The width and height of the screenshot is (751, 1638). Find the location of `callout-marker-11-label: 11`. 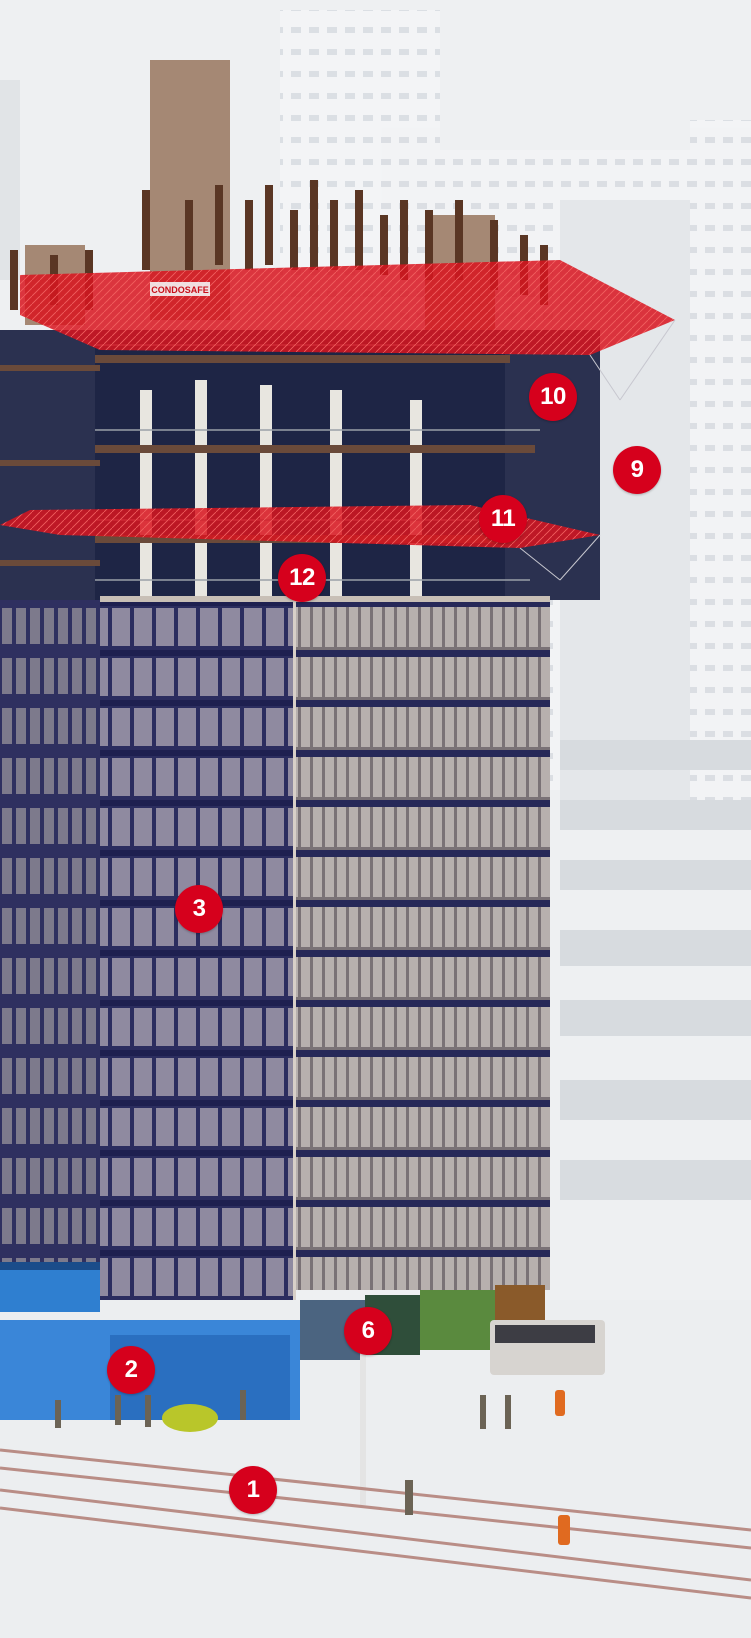

callout-marker-11-label: 11 is located at coordinates (503, 518).